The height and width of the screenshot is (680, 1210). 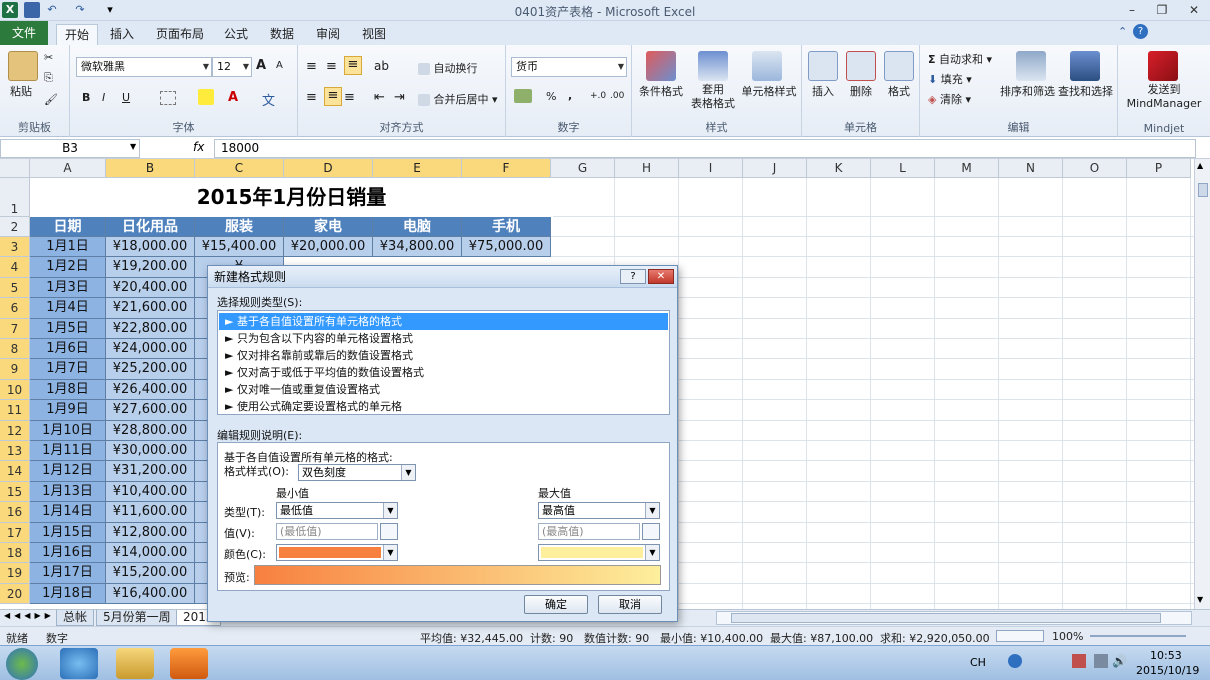 I want to click on column-title-cell: 服装, so click(x=239, y=227).